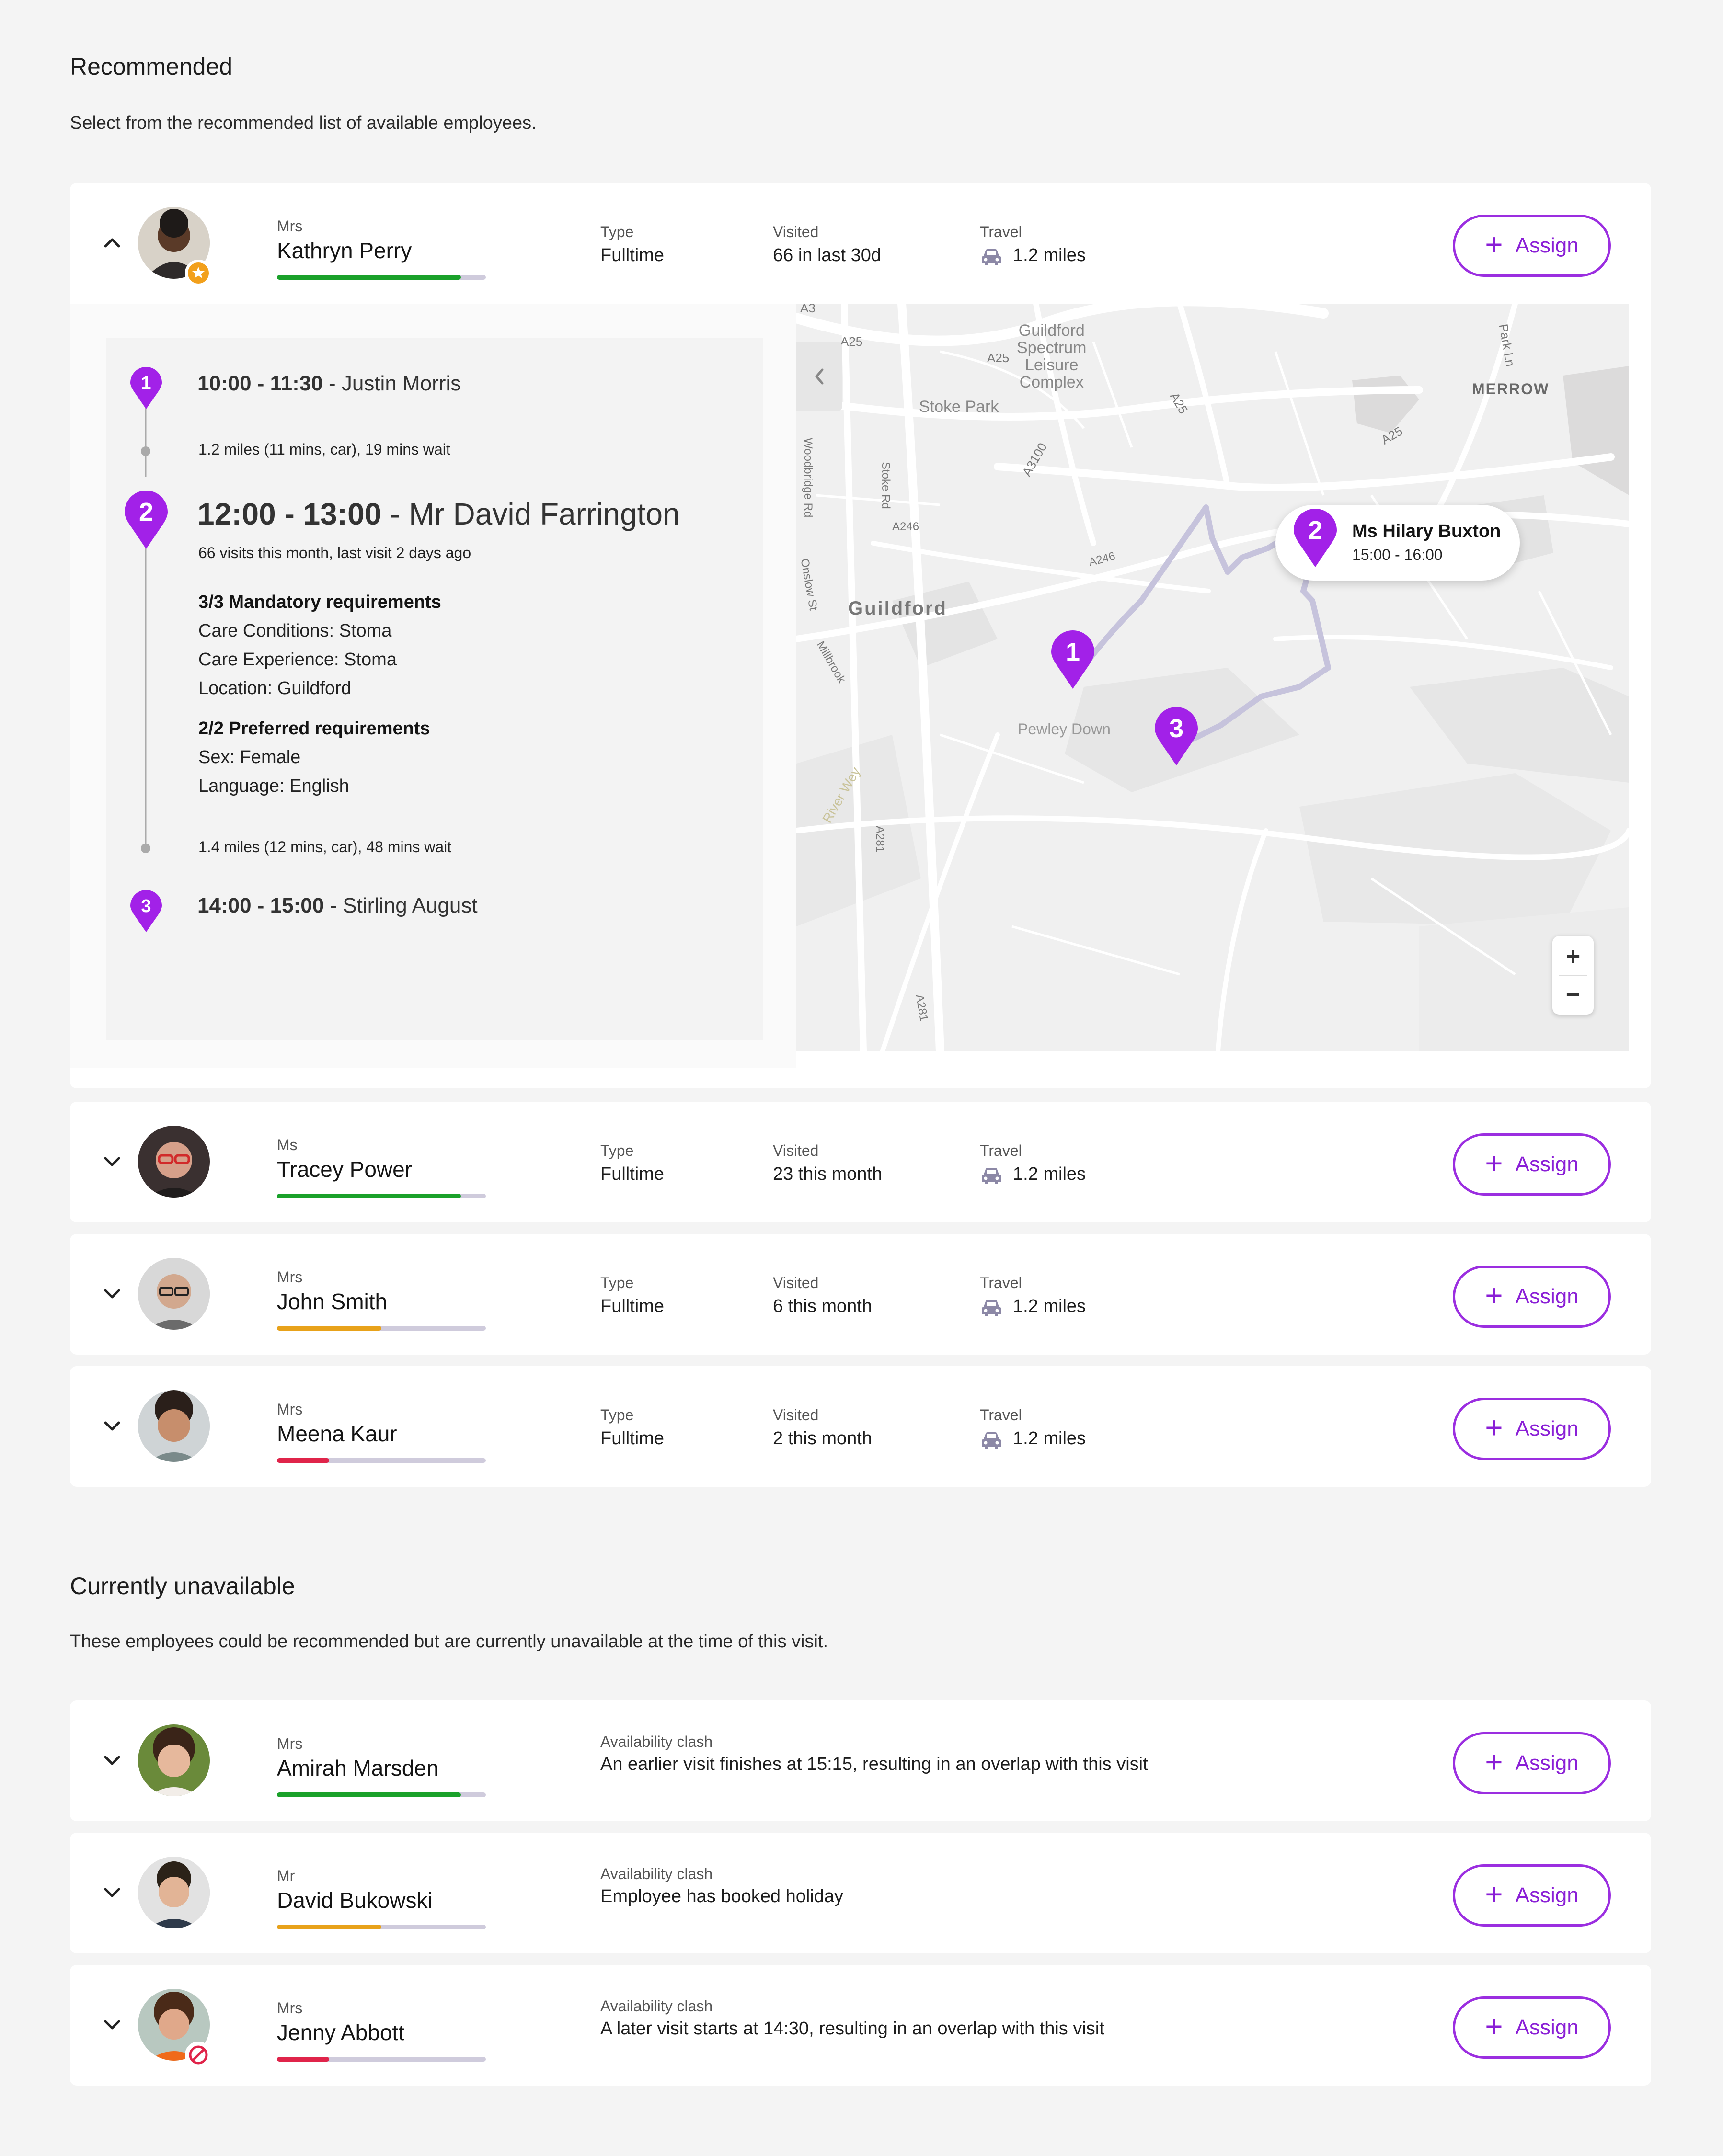 Image resolution: width=1723 pixels, height=2156 pixels. I want to click on collapse-panel-button, so click(819, 376).